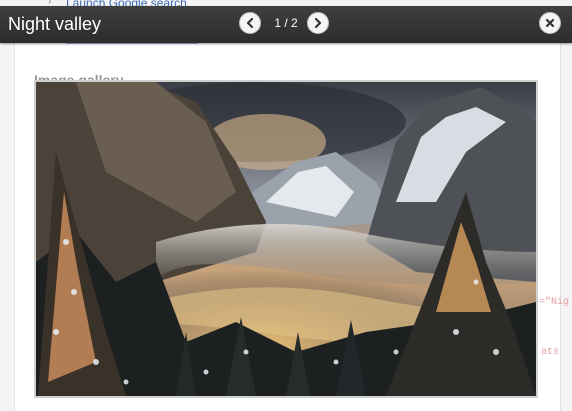 This screenshot has width=572, height=411. What do you see at coordinates (550, 352) in the screenshot?
I see `background-code-2: ats` at bounding box center [550, 352].